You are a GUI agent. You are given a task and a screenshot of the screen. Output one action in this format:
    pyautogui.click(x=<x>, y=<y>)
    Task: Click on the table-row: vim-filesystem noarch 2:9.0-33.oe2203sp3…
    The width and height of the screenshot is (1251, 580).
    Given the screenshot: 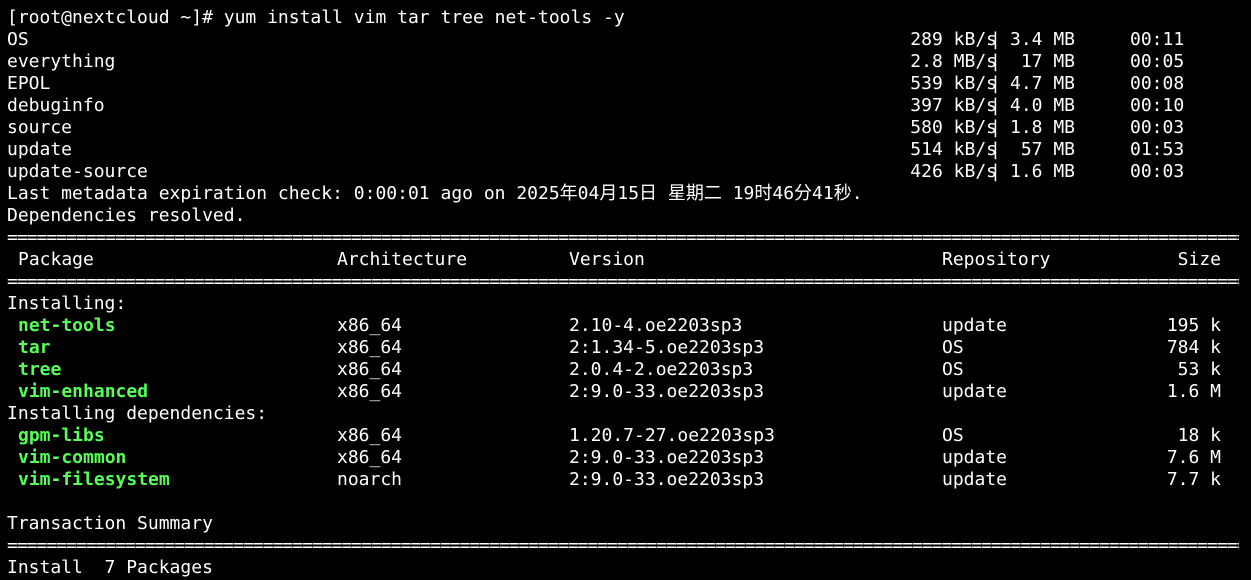 What is the action you would take?
    pyautogui.click(x=629, y=480)
    